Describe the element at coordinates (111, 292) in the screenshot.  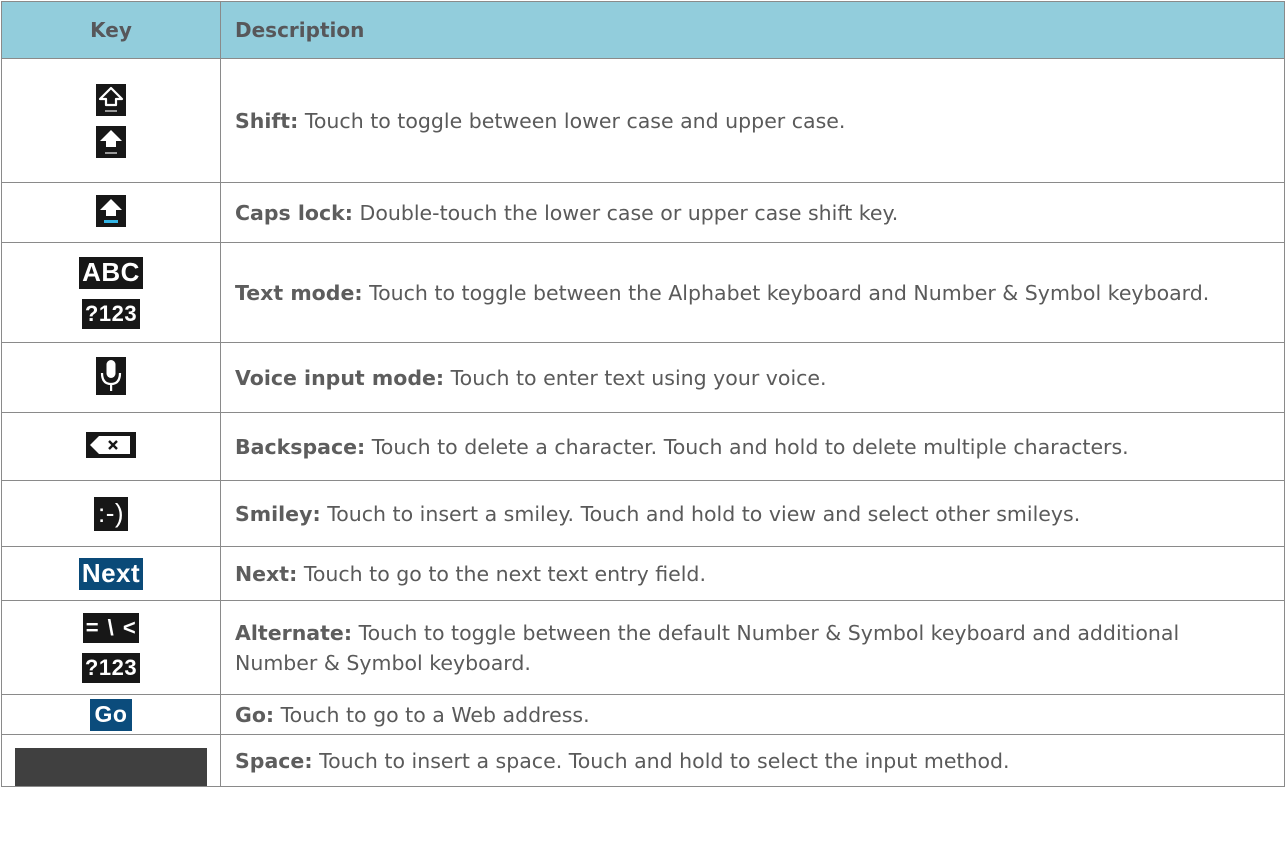
I see `key-cell: ABC ?123` at that location.